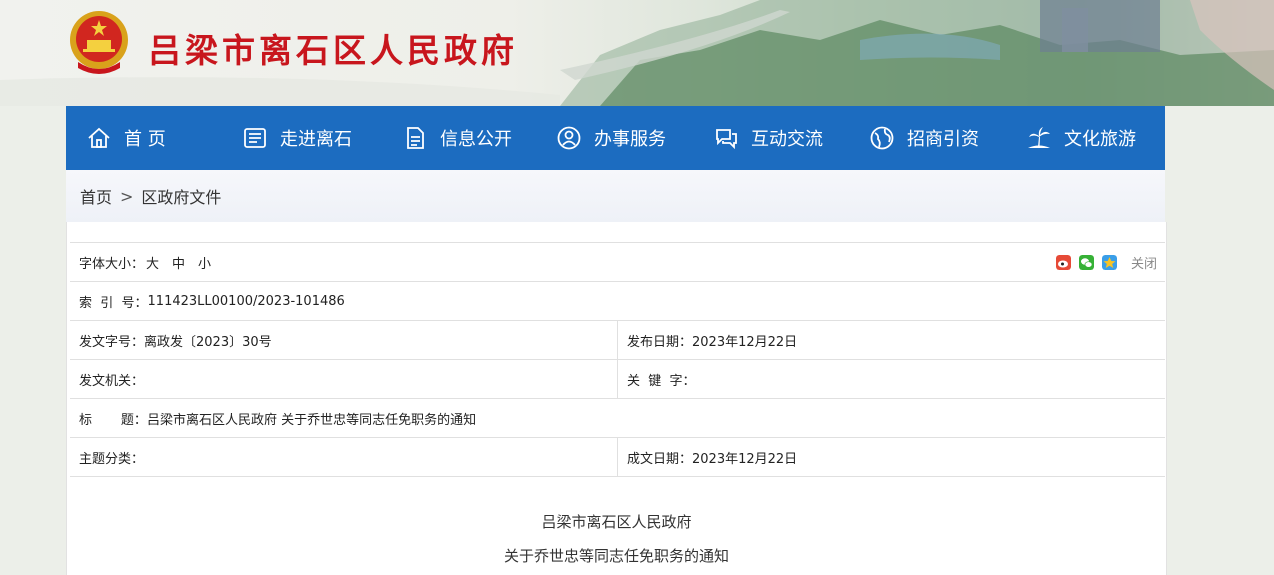 This screenshot has width=1274, height=575. I want to click on font-size-small-button: 小, so click(204, 262).